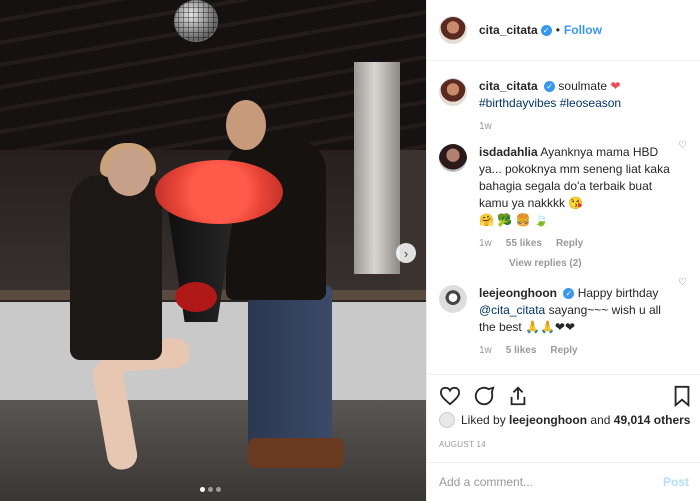 This screenshot has width=700, height=501. I want to click on comment-emoji: 🙏🙏❤❤, so click(550, 327).